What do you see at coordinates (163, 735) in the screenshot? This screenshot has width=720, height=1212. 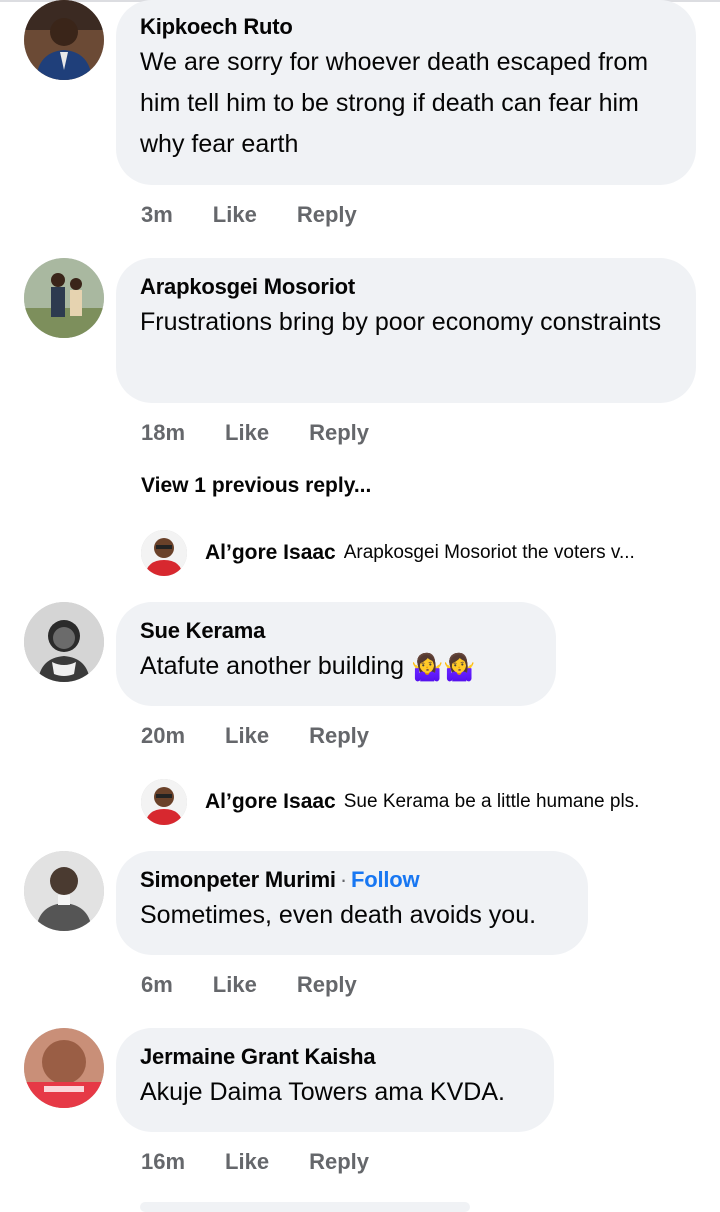 I see `comment-time: 20m` at bounding box center [163, 735].